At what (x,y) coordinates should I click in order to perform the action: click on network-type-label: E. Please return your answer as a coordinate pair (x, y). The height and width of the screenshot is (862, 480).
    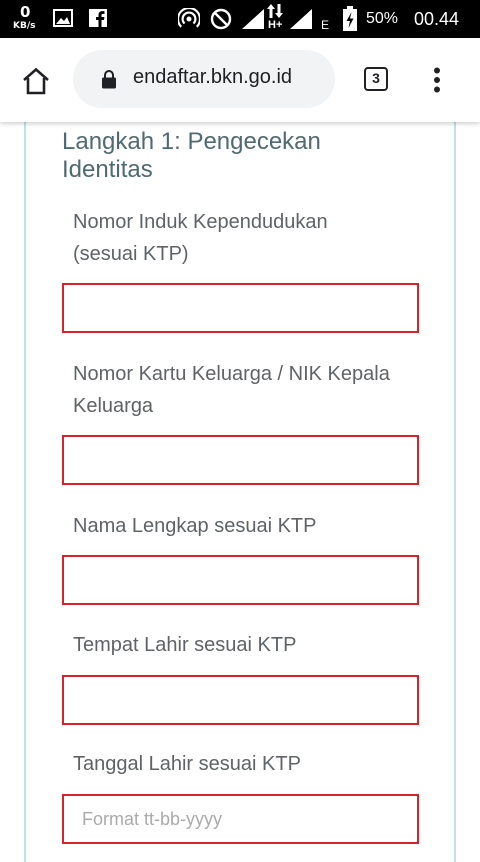
    Looking at the image, I should click on (325, 25).